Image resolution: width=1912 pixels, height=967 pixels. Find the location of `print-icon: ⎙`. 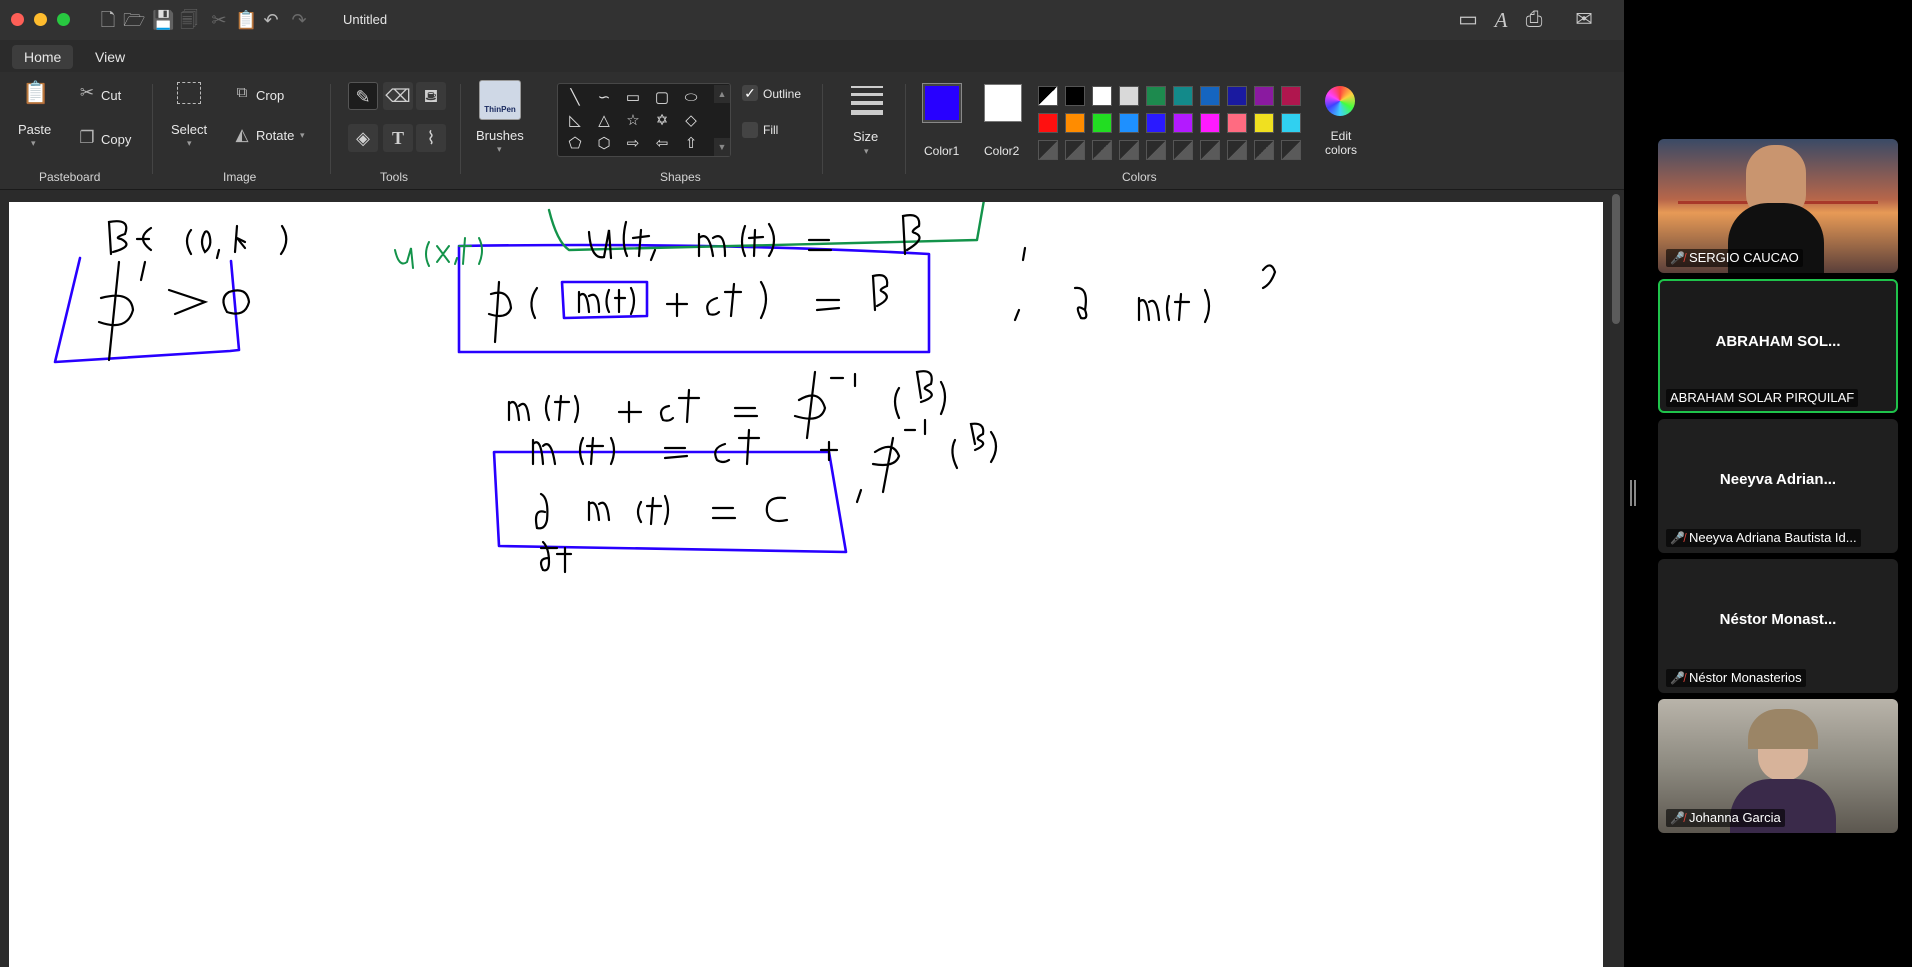

print-icon: ⎙ is located at coordinates (1534, 20).